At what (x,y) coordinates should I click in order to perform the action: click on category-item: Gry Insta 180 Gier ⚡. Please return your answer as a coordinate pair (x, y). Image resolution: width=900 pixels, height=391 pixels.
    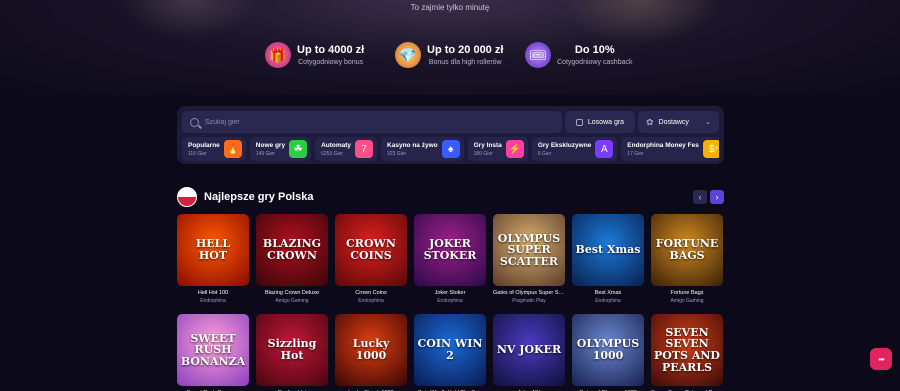
    Looking at the image, I should click on (497, 149).